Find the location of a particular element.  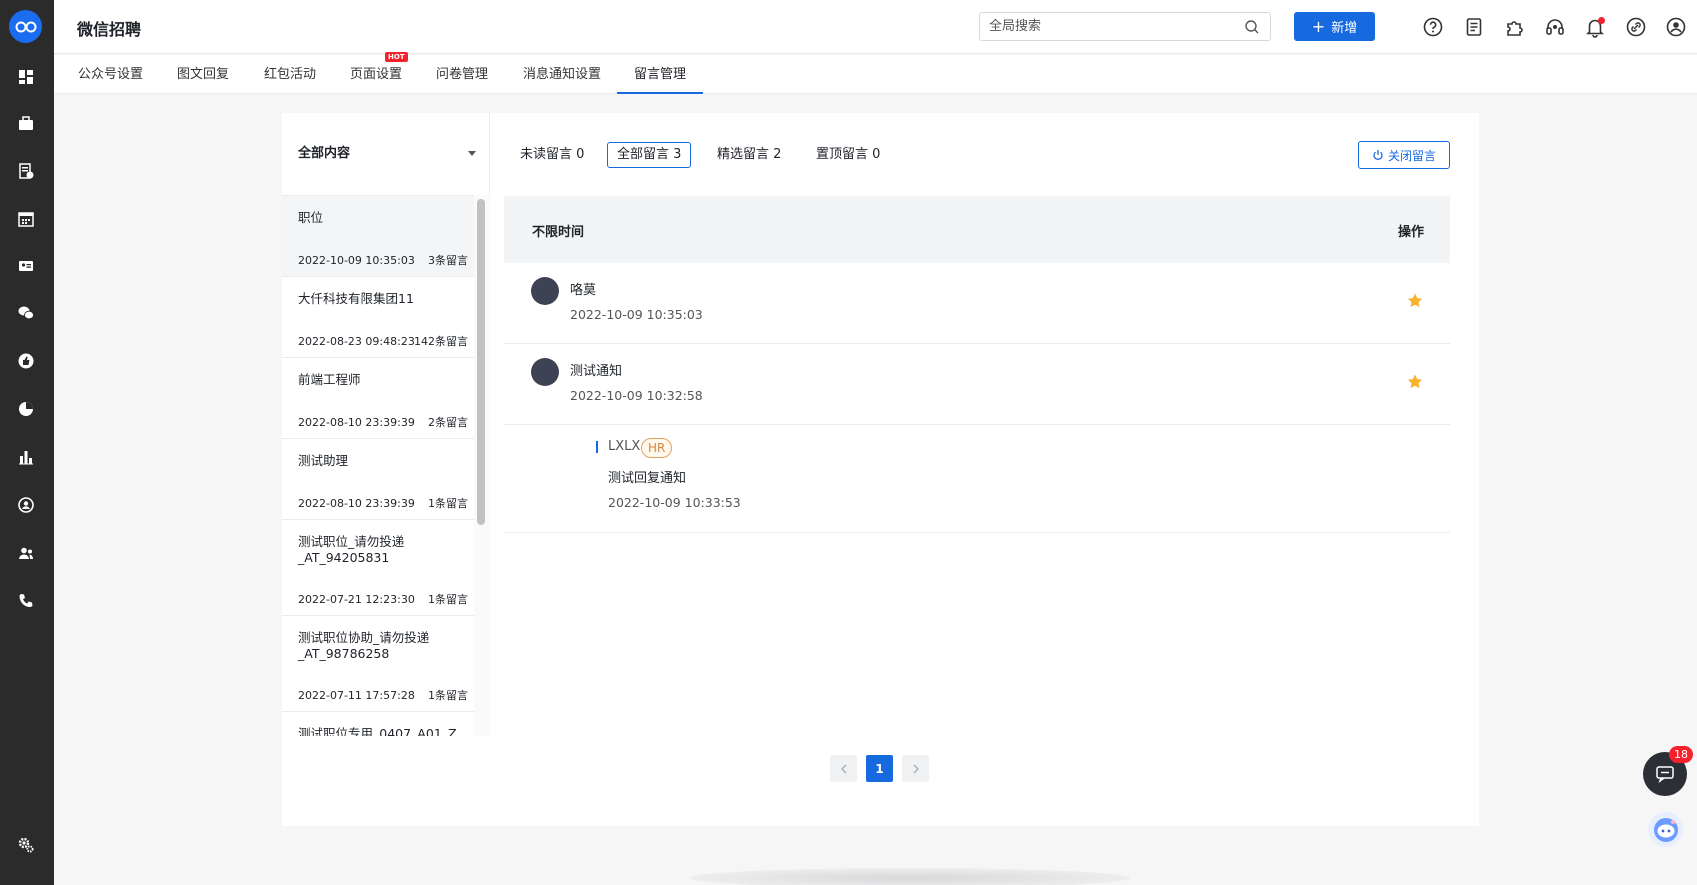

chat-unread-badge: 18 is located at coordinates (1681, 754).